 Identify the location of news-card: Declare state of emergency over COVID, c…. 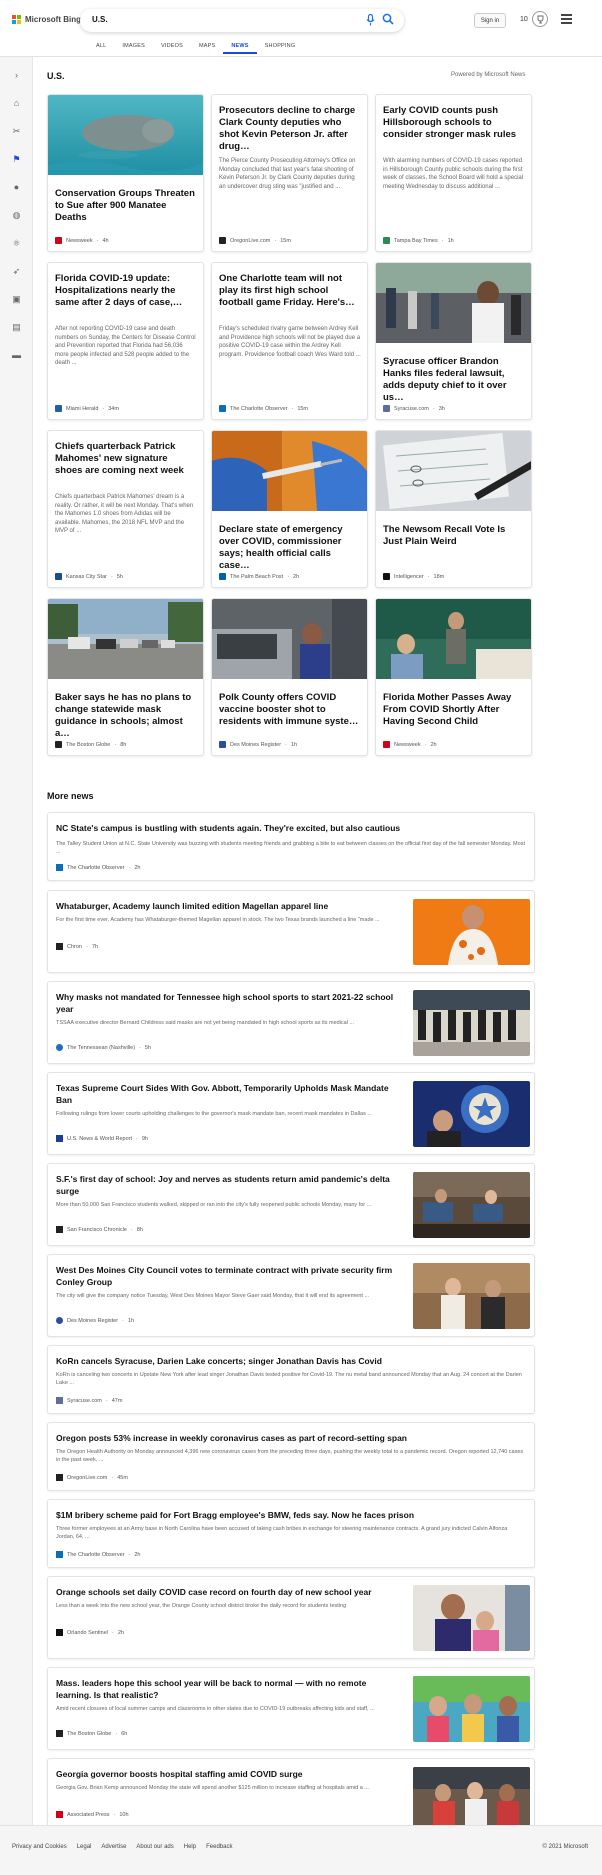
(289, 509).